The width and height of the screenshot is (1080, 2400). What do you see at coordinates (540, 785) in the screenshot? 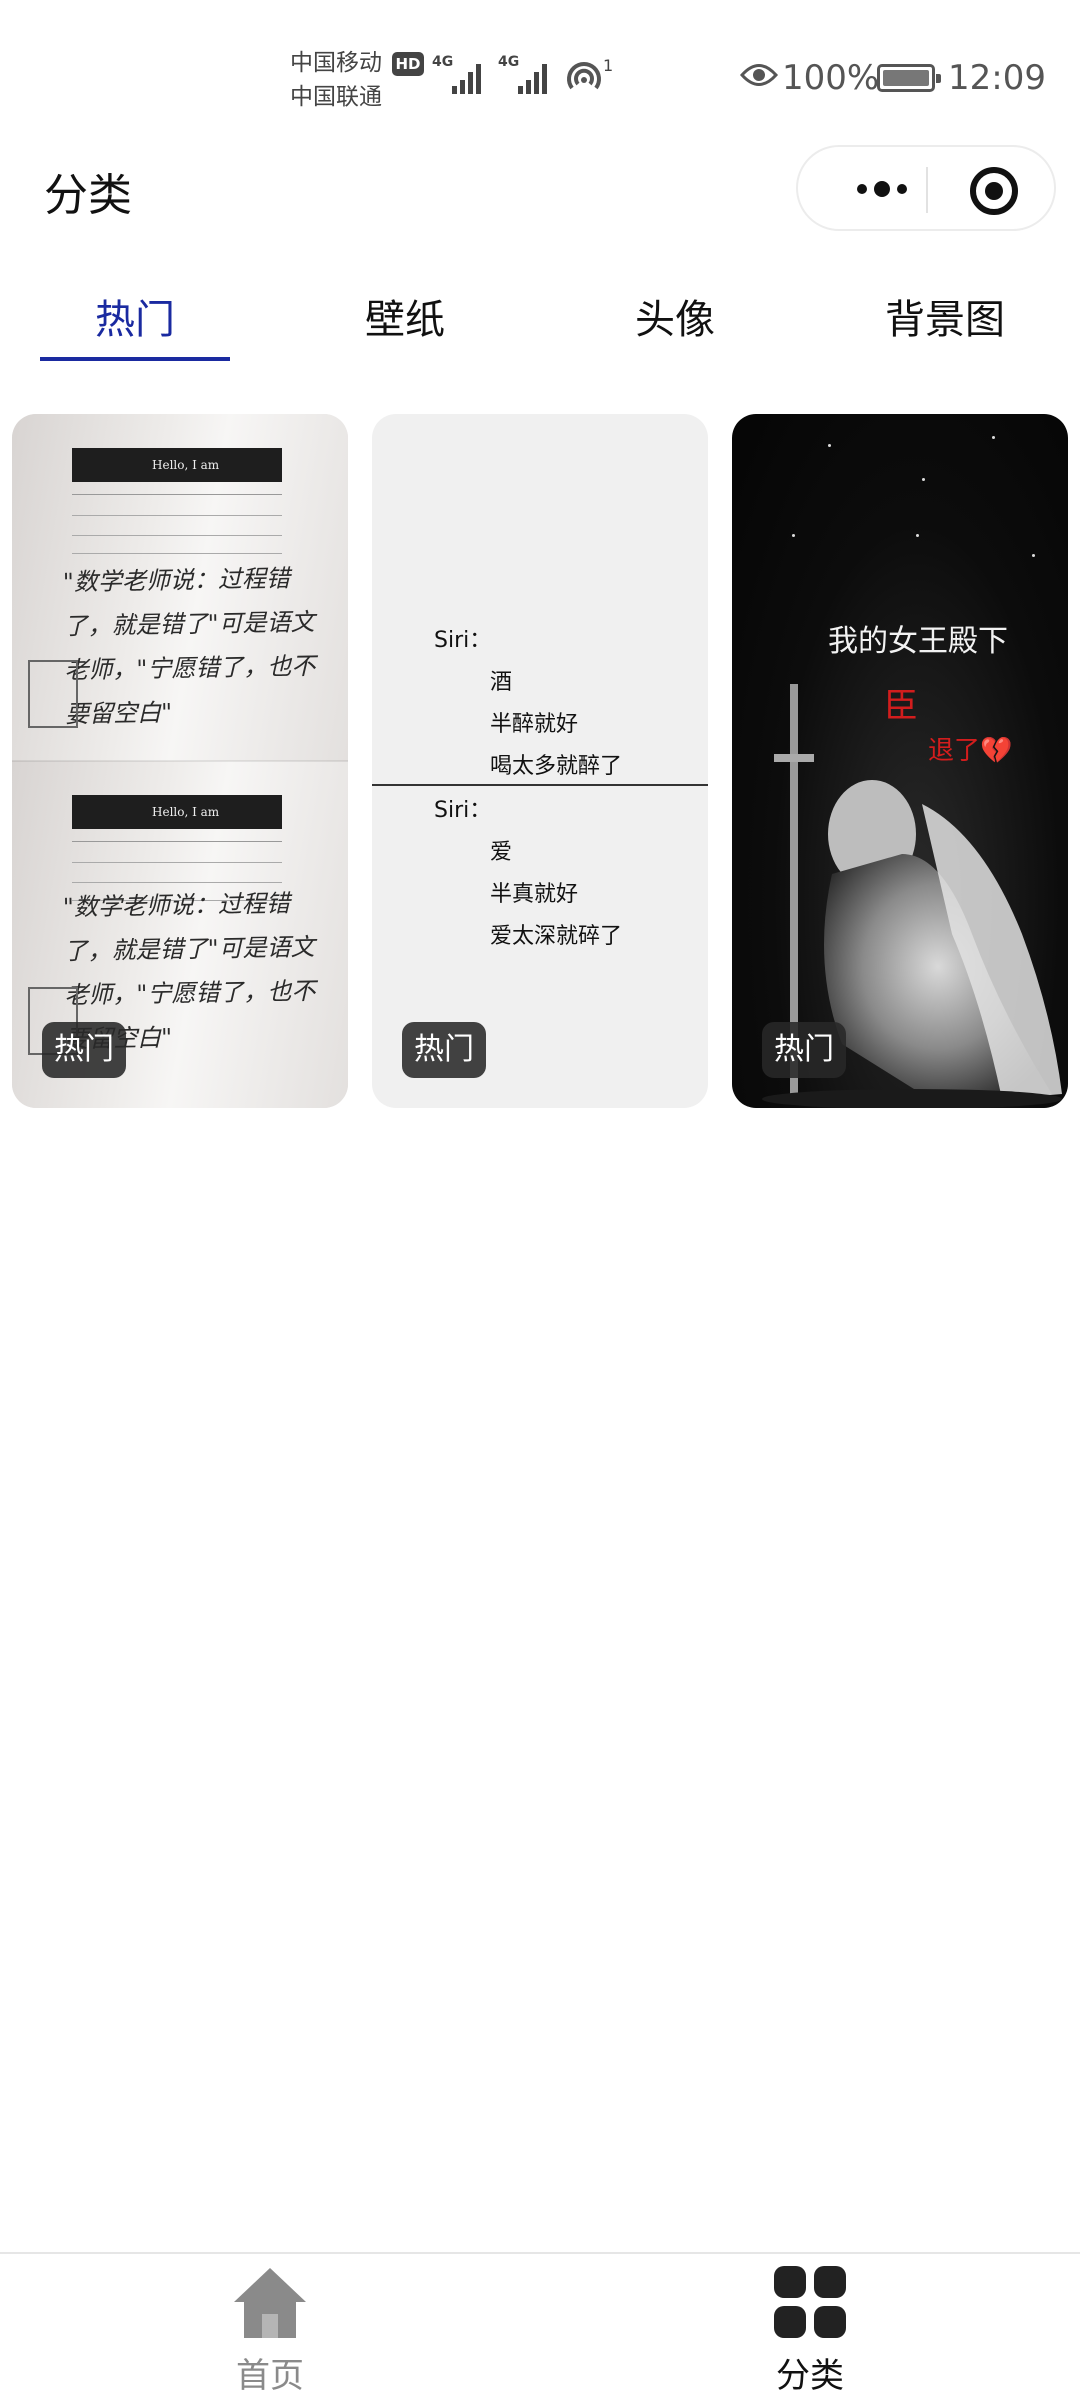
I see `divider-line` at bounding box center [540, 785].